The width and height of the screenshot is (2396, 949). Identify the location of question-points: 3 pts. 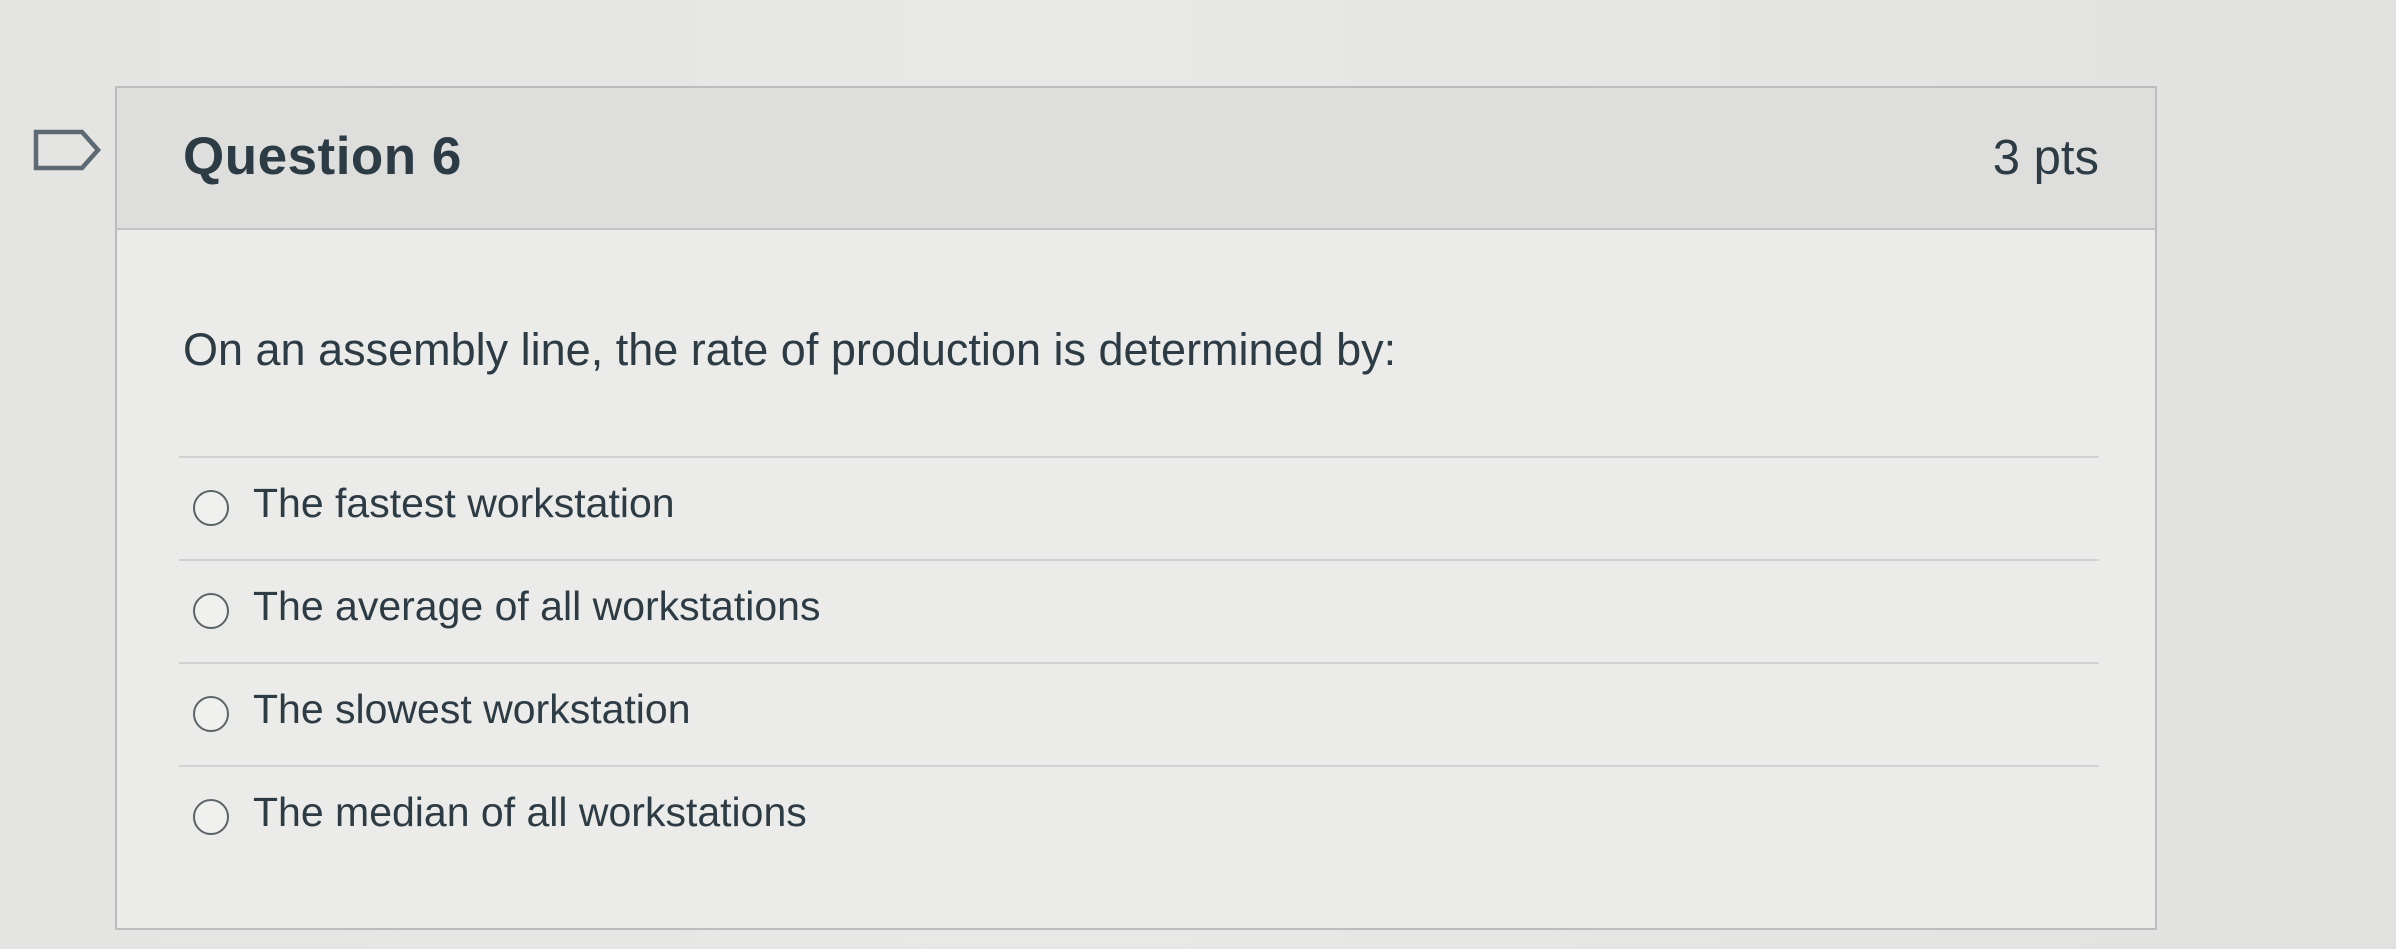
(2045, 158).